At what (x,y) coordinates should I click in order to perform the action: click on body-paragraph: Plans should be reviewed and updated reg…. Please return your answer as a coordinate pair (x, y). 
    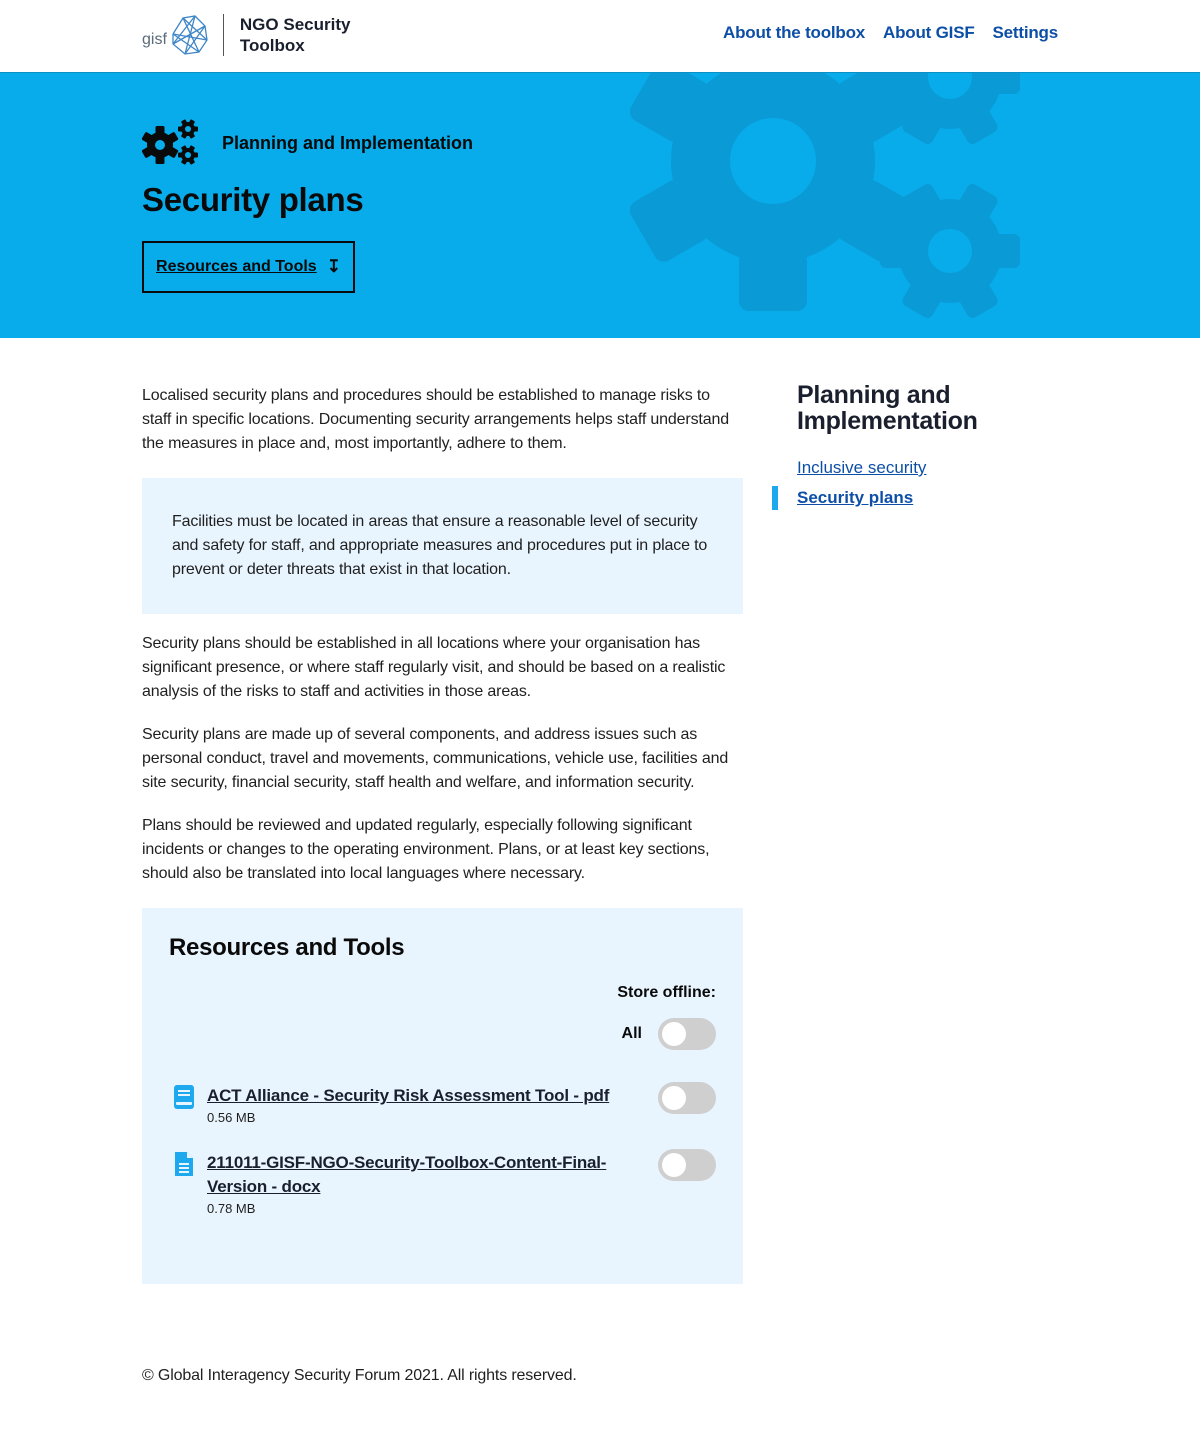
    Looking at the image, I should click on (426, 849).